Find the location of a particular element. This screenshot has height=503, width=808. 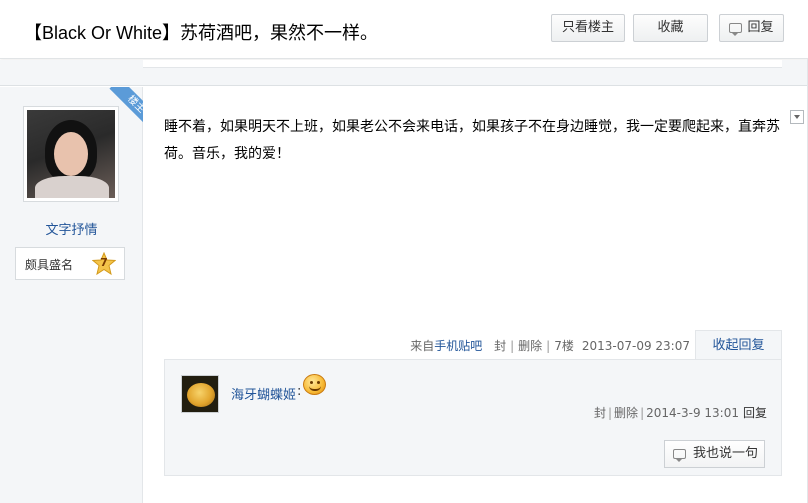

block-link: 封 is located at coordinates (500, 346).